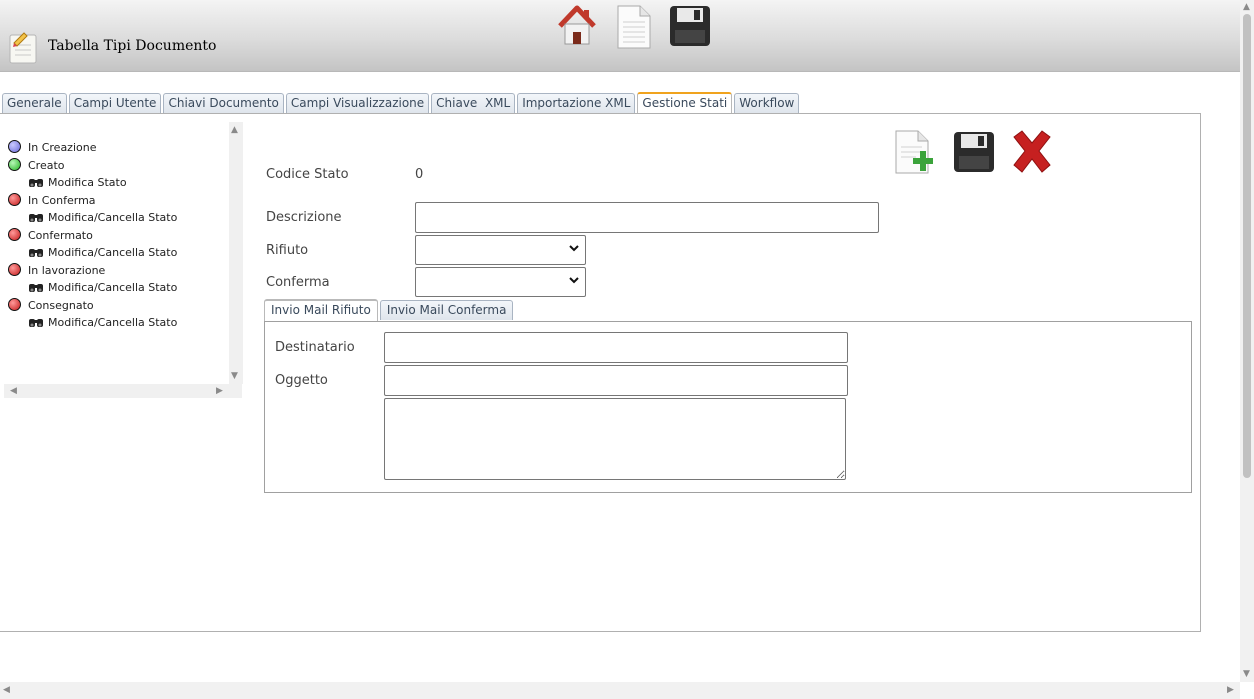  I want to click on tab-generale: Generale, so click(34, 103).